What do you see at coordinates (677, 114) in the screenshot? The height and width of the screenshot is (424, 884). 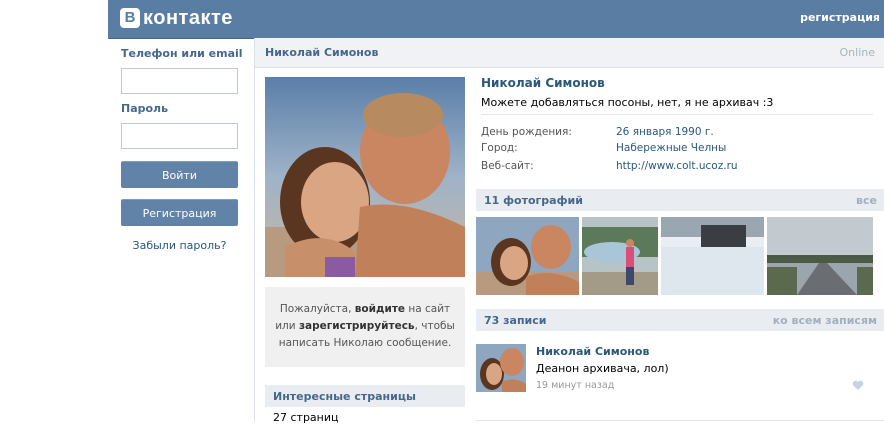 I see `info-divider` at bounding box center [677, 114].